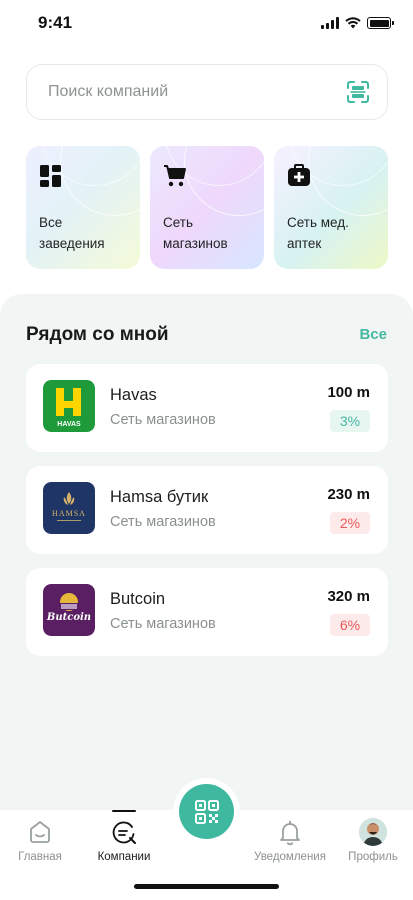 The width and height of the screenshot is (413, 900). Describe the element at coordinates (195, 233) in the screenshot. I see `category-label: Сеть магазинов` at that location.